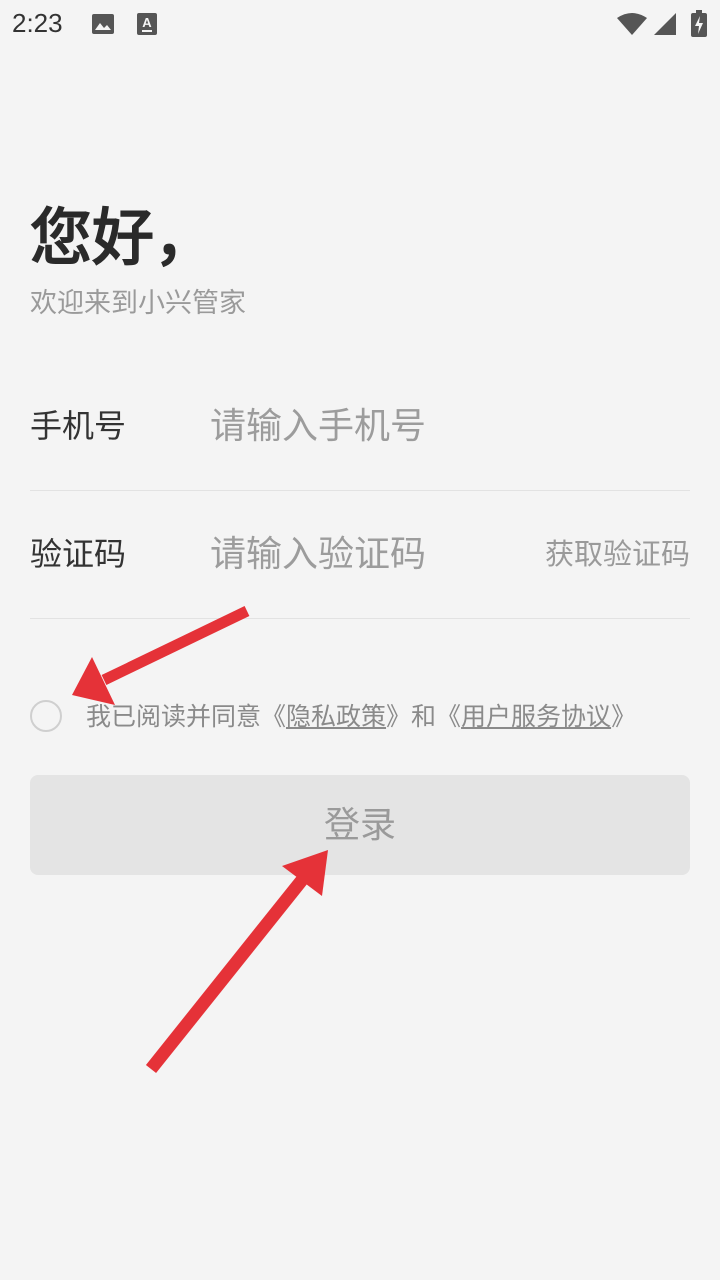 The height and width of the screenshot is (1280, 720). What do you see at coordinates (624, 716) in the screenshot?
I see `agreement-suffix: 》` at bounding box center [624, 716].